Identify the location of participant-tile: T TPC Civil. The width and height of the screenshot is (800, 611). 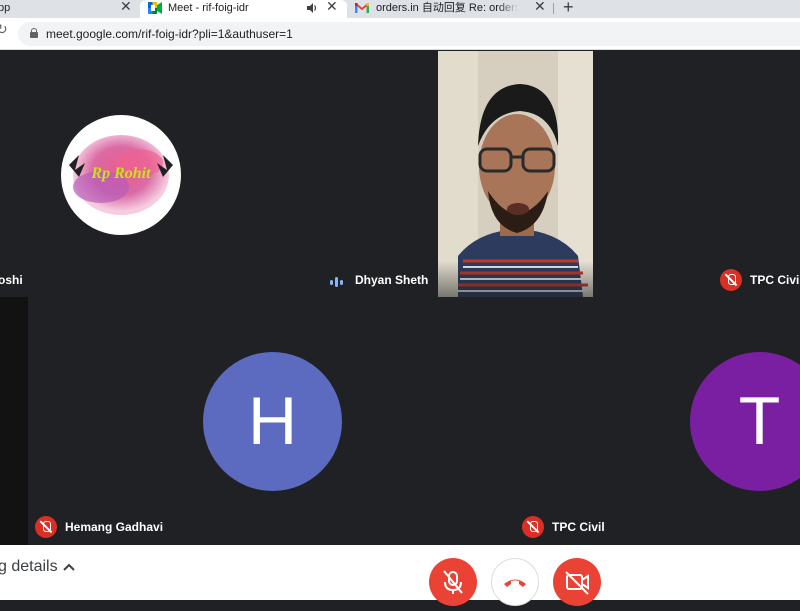
(657, 421).